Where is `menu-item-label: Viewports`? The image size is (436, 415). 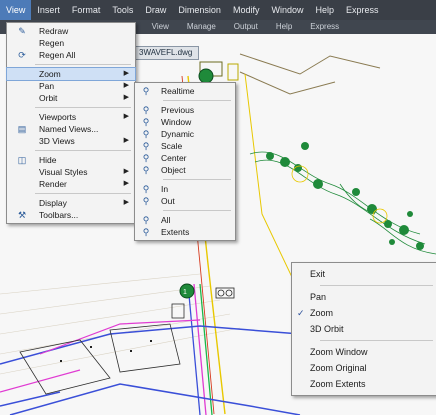
menu-item-label: Viewports is located at coordinates (58, 117).